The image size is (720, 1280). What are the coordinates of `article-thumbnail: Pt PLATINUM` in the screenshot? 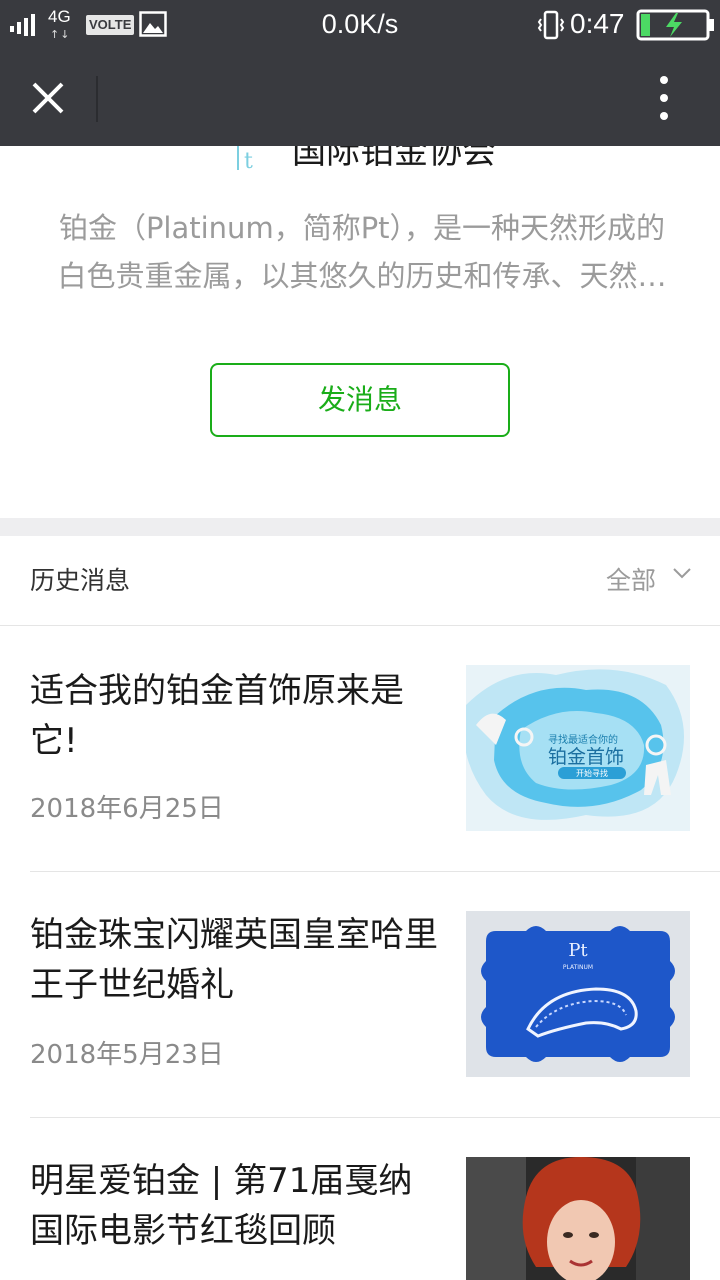 It's located at (578, 994).